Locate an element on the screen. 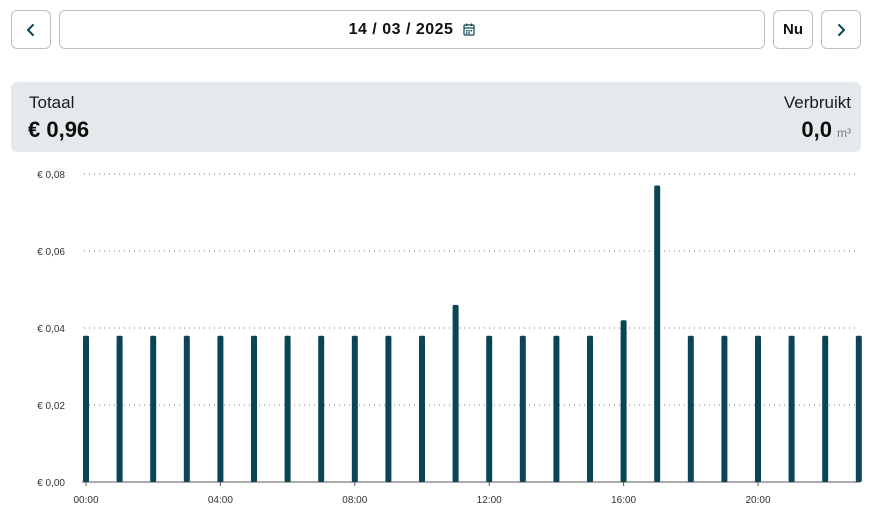 This screenshot has width=876, height=517. next-day-button is located at coordinates (841, 29).